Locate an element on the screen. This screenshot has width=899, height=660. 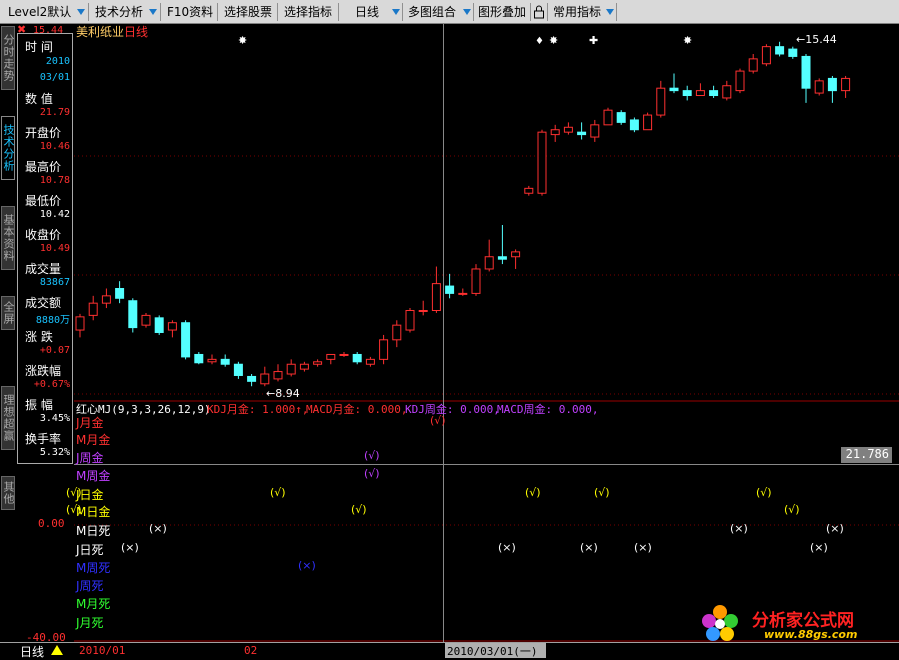
toolbar-select-indicator: 选择指标 is located at coordinates (308, 12).